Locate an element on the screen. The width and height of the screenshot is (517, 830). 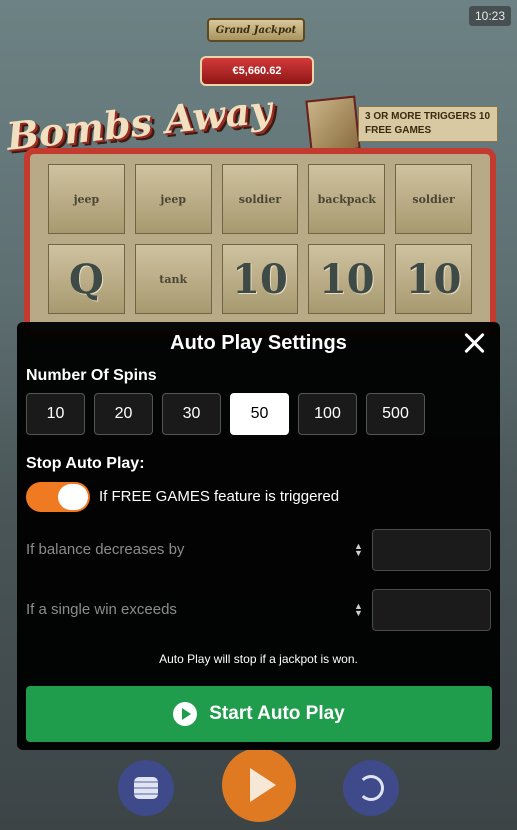
spin-option-10: 10 is located at coordinates (55, 414).